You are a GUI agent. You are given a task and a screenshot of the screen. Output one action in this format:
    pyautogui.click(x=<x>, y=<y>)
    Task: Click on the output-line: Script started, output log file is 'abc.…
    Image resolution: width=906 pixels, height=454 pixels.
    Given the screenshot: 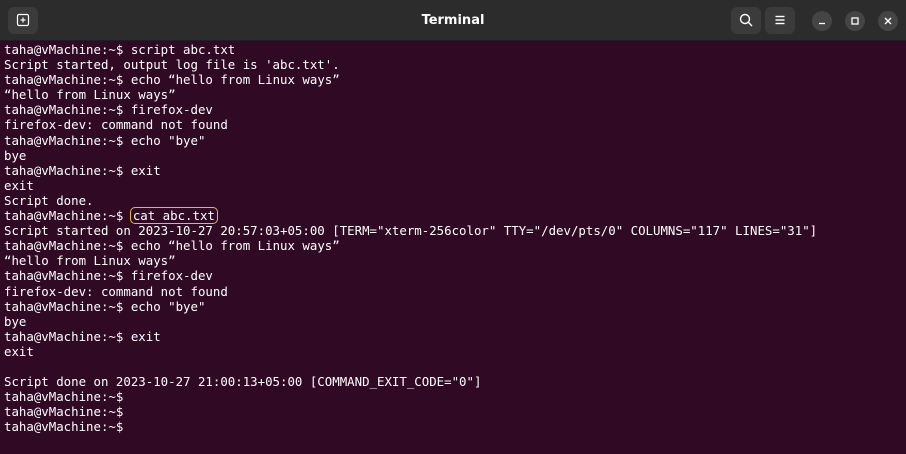 What is the action you would take?
    pyautogui.click(x=453, y=64)
    